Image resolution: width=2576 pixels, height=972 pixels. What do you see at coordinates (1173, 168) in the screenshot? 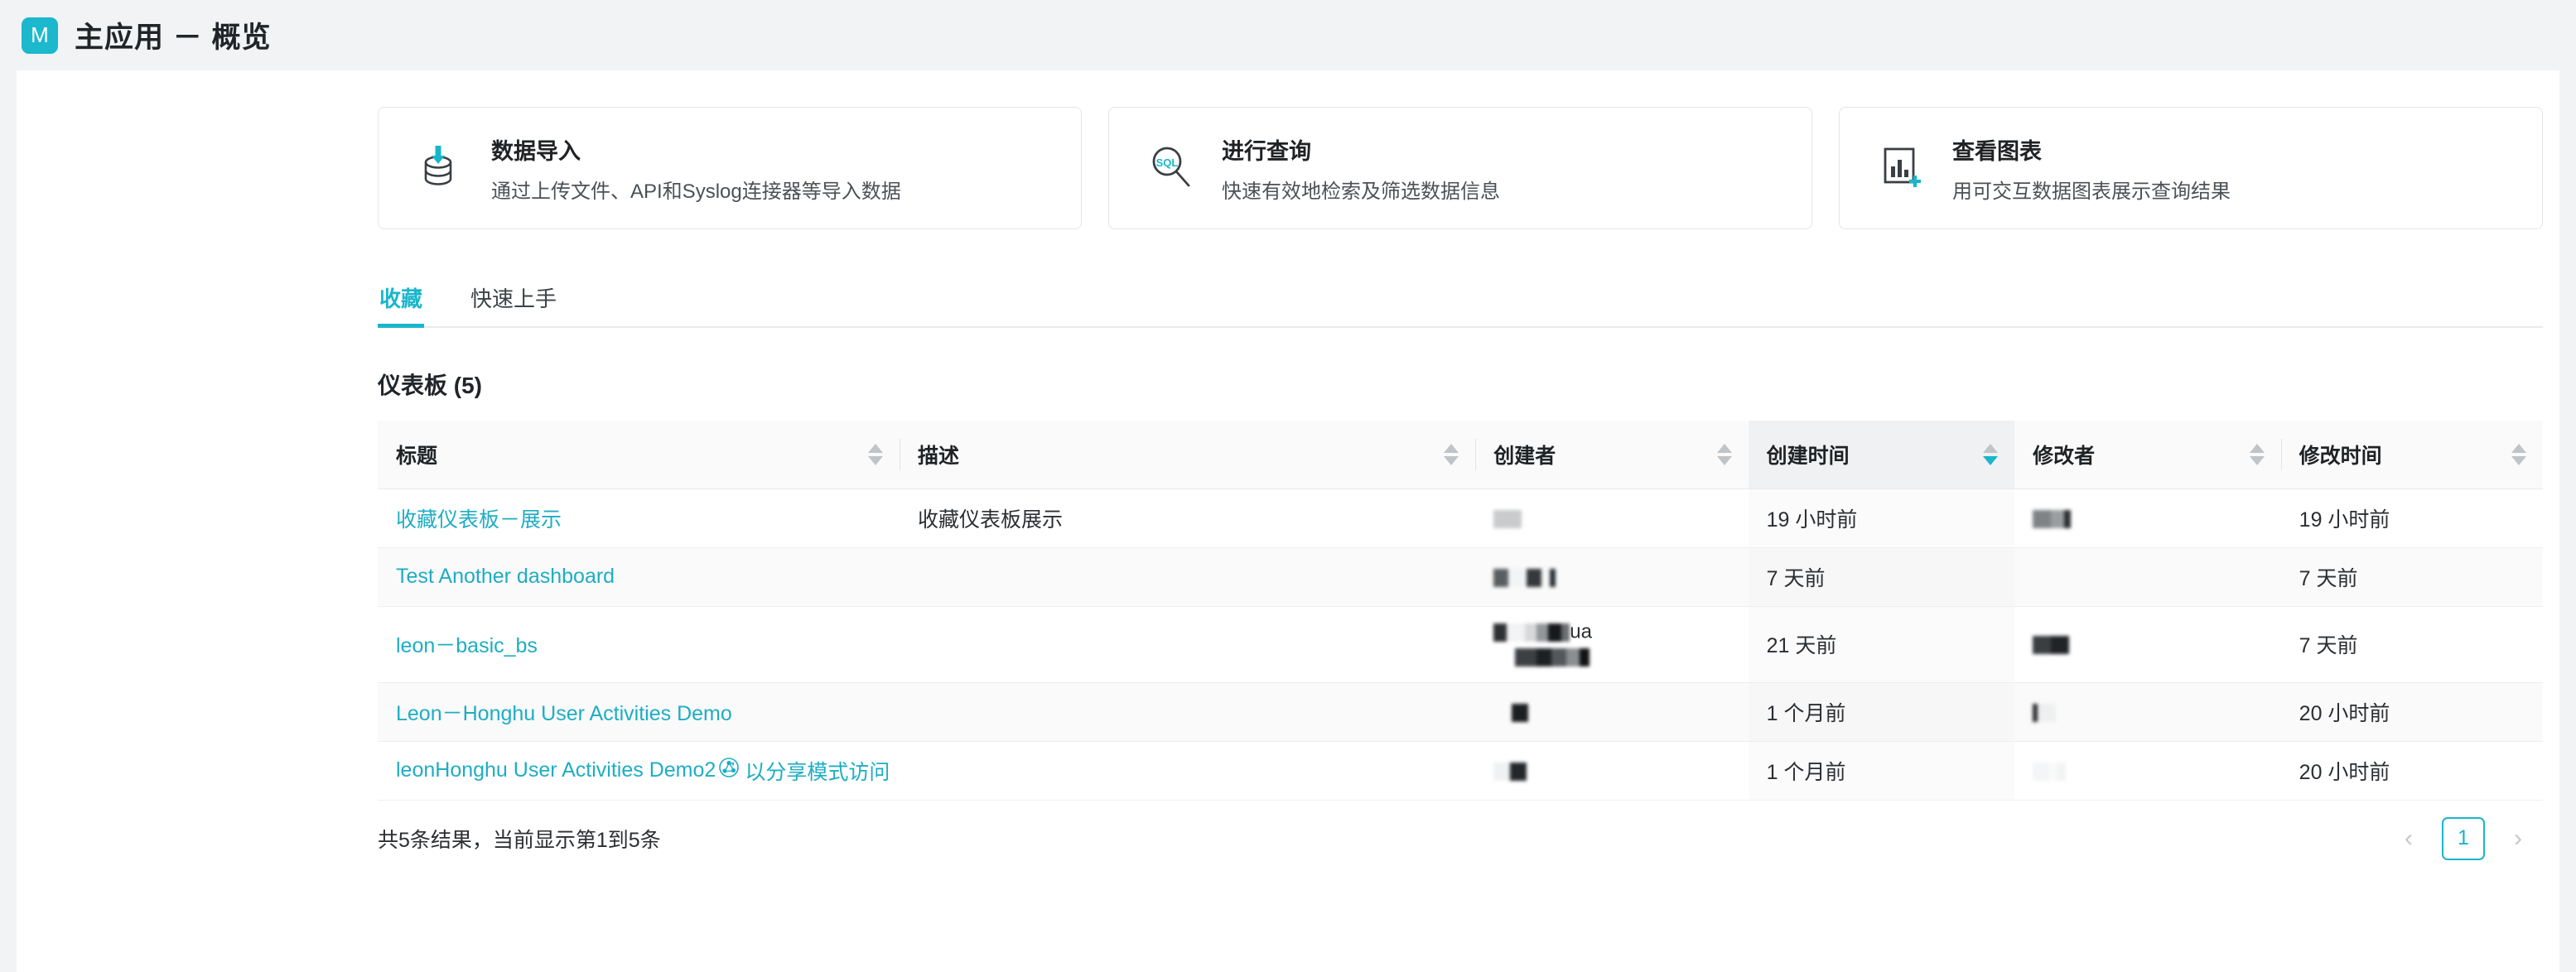
I see `sql-search-icon: SQL` at bounding box center [1173, 168].